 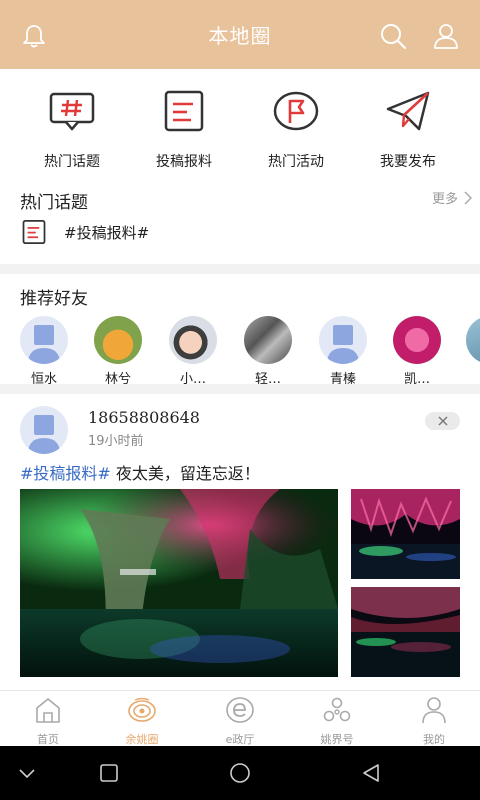 I want to click on quick-action-publish: 我要发布, so click(x=408, y=129).